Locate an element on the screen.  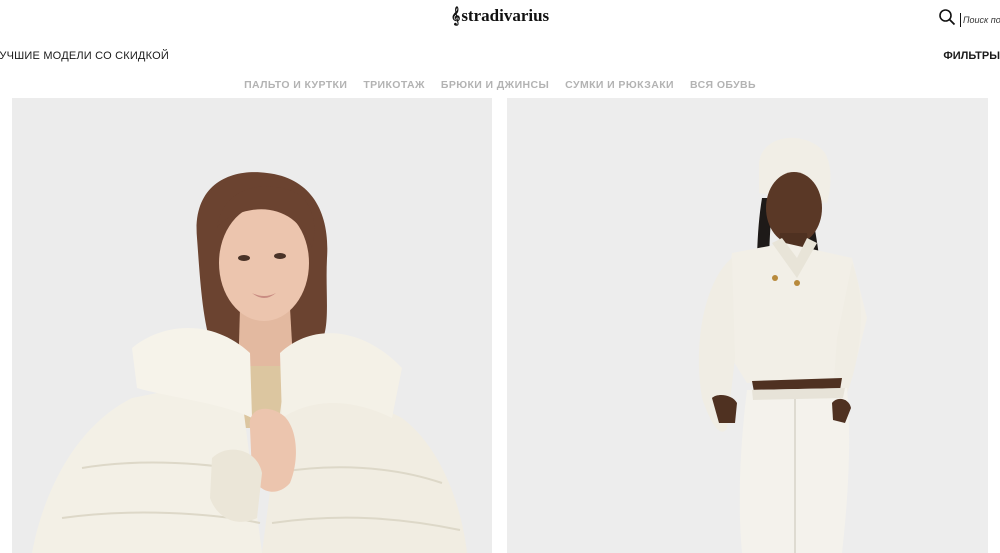
category-all-shoes: ВСЯ ОБУВЬ is located at coordinates (723, 85).